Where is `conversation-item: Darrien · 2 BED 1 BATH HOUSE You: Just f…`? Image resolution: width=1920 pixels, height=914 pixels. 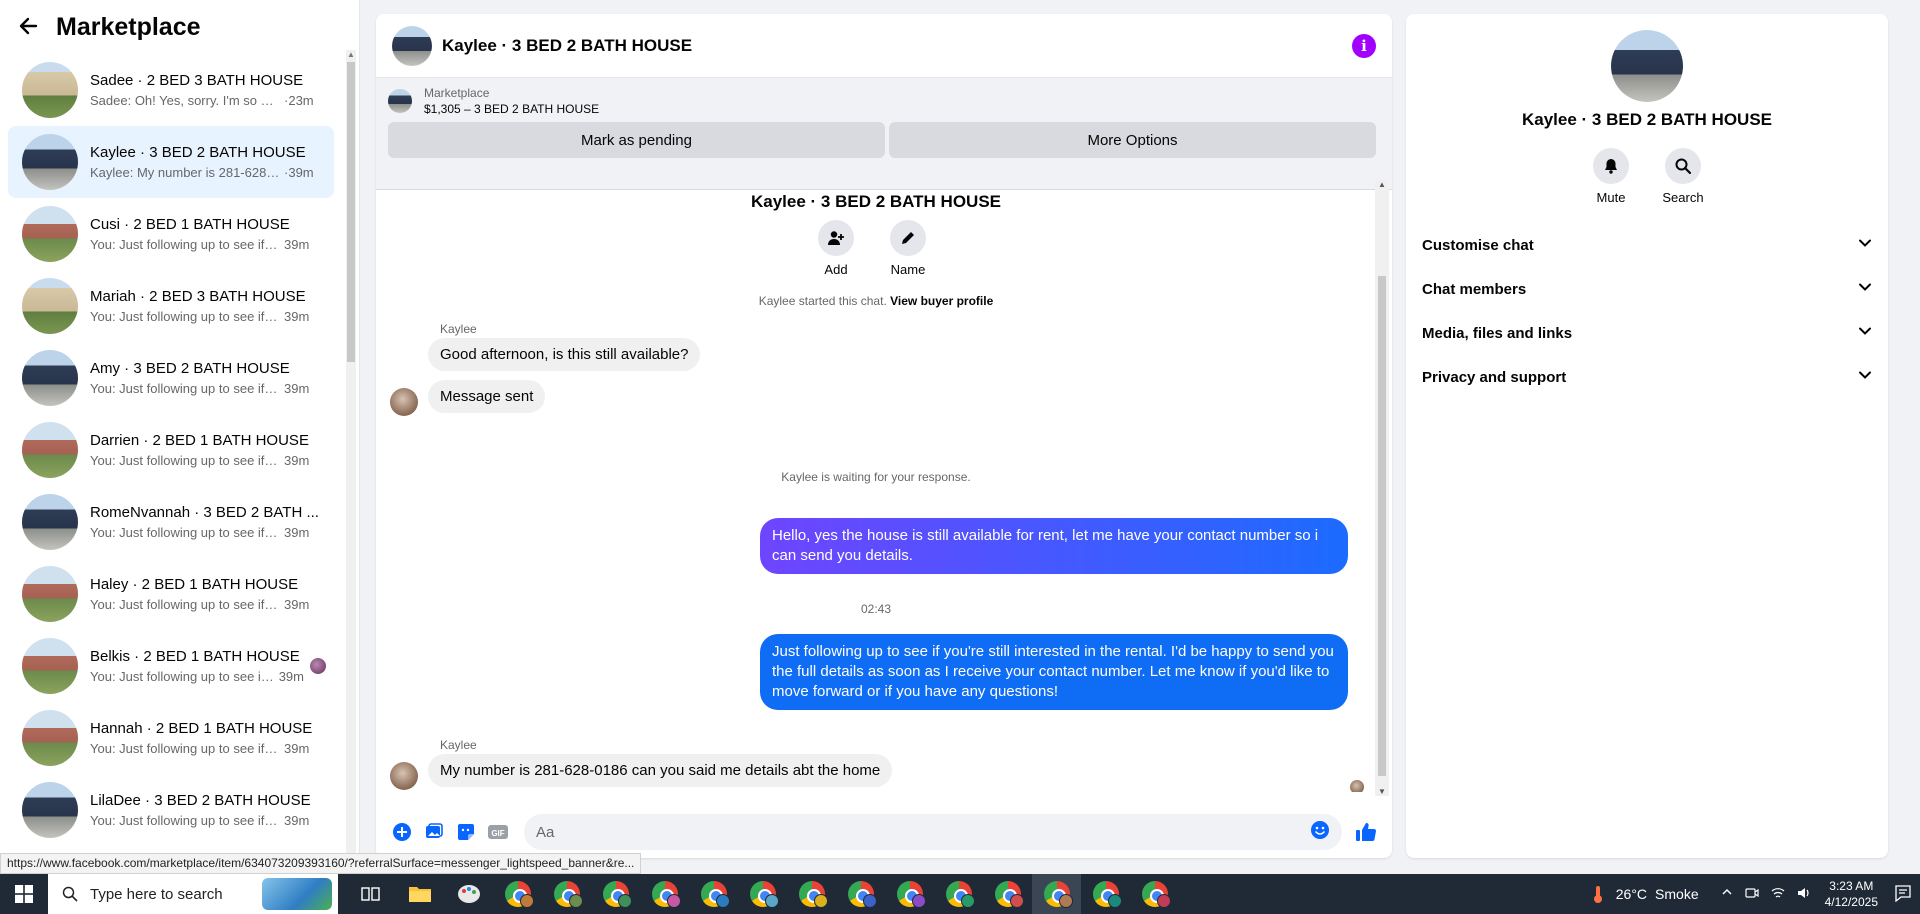 conversation-item: Darrien · 2 BED 1 BATH HOUSE You: Just f… is located at coordinates (171, 450).